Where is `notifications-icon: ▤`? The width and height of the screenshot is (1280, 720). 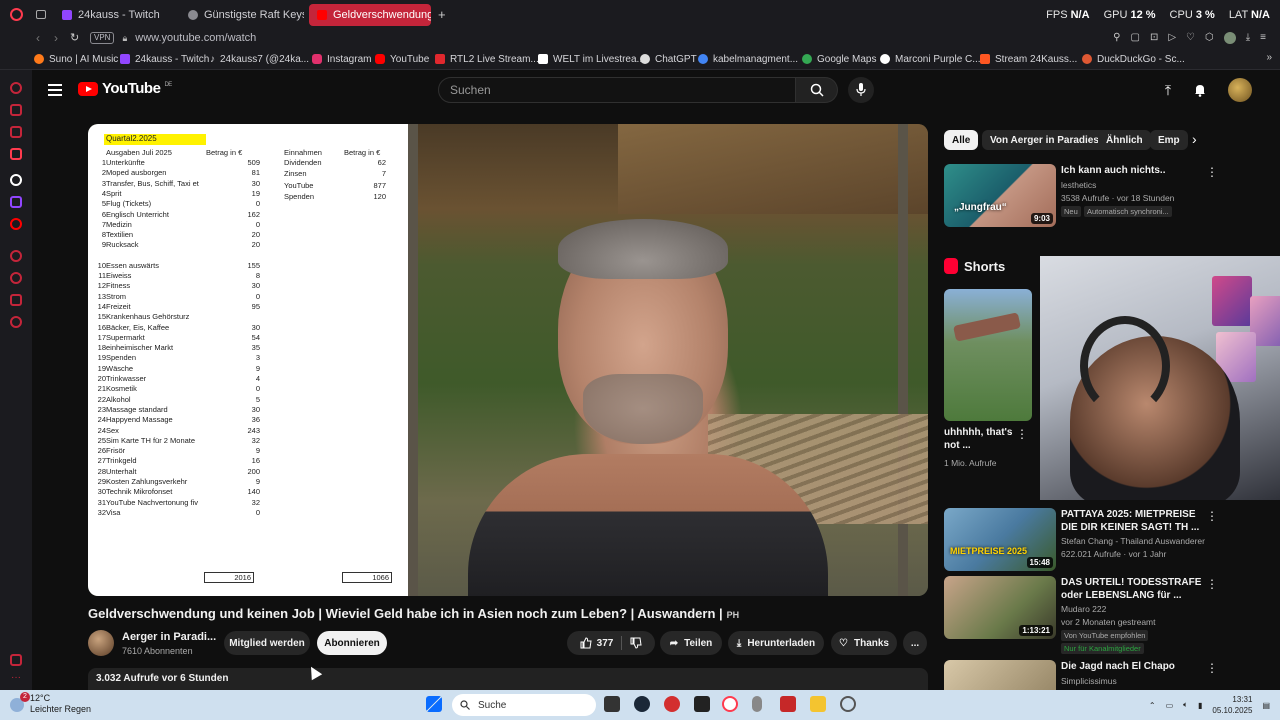 notifications-icon: ▤ is located at coordinates (1266, 705).